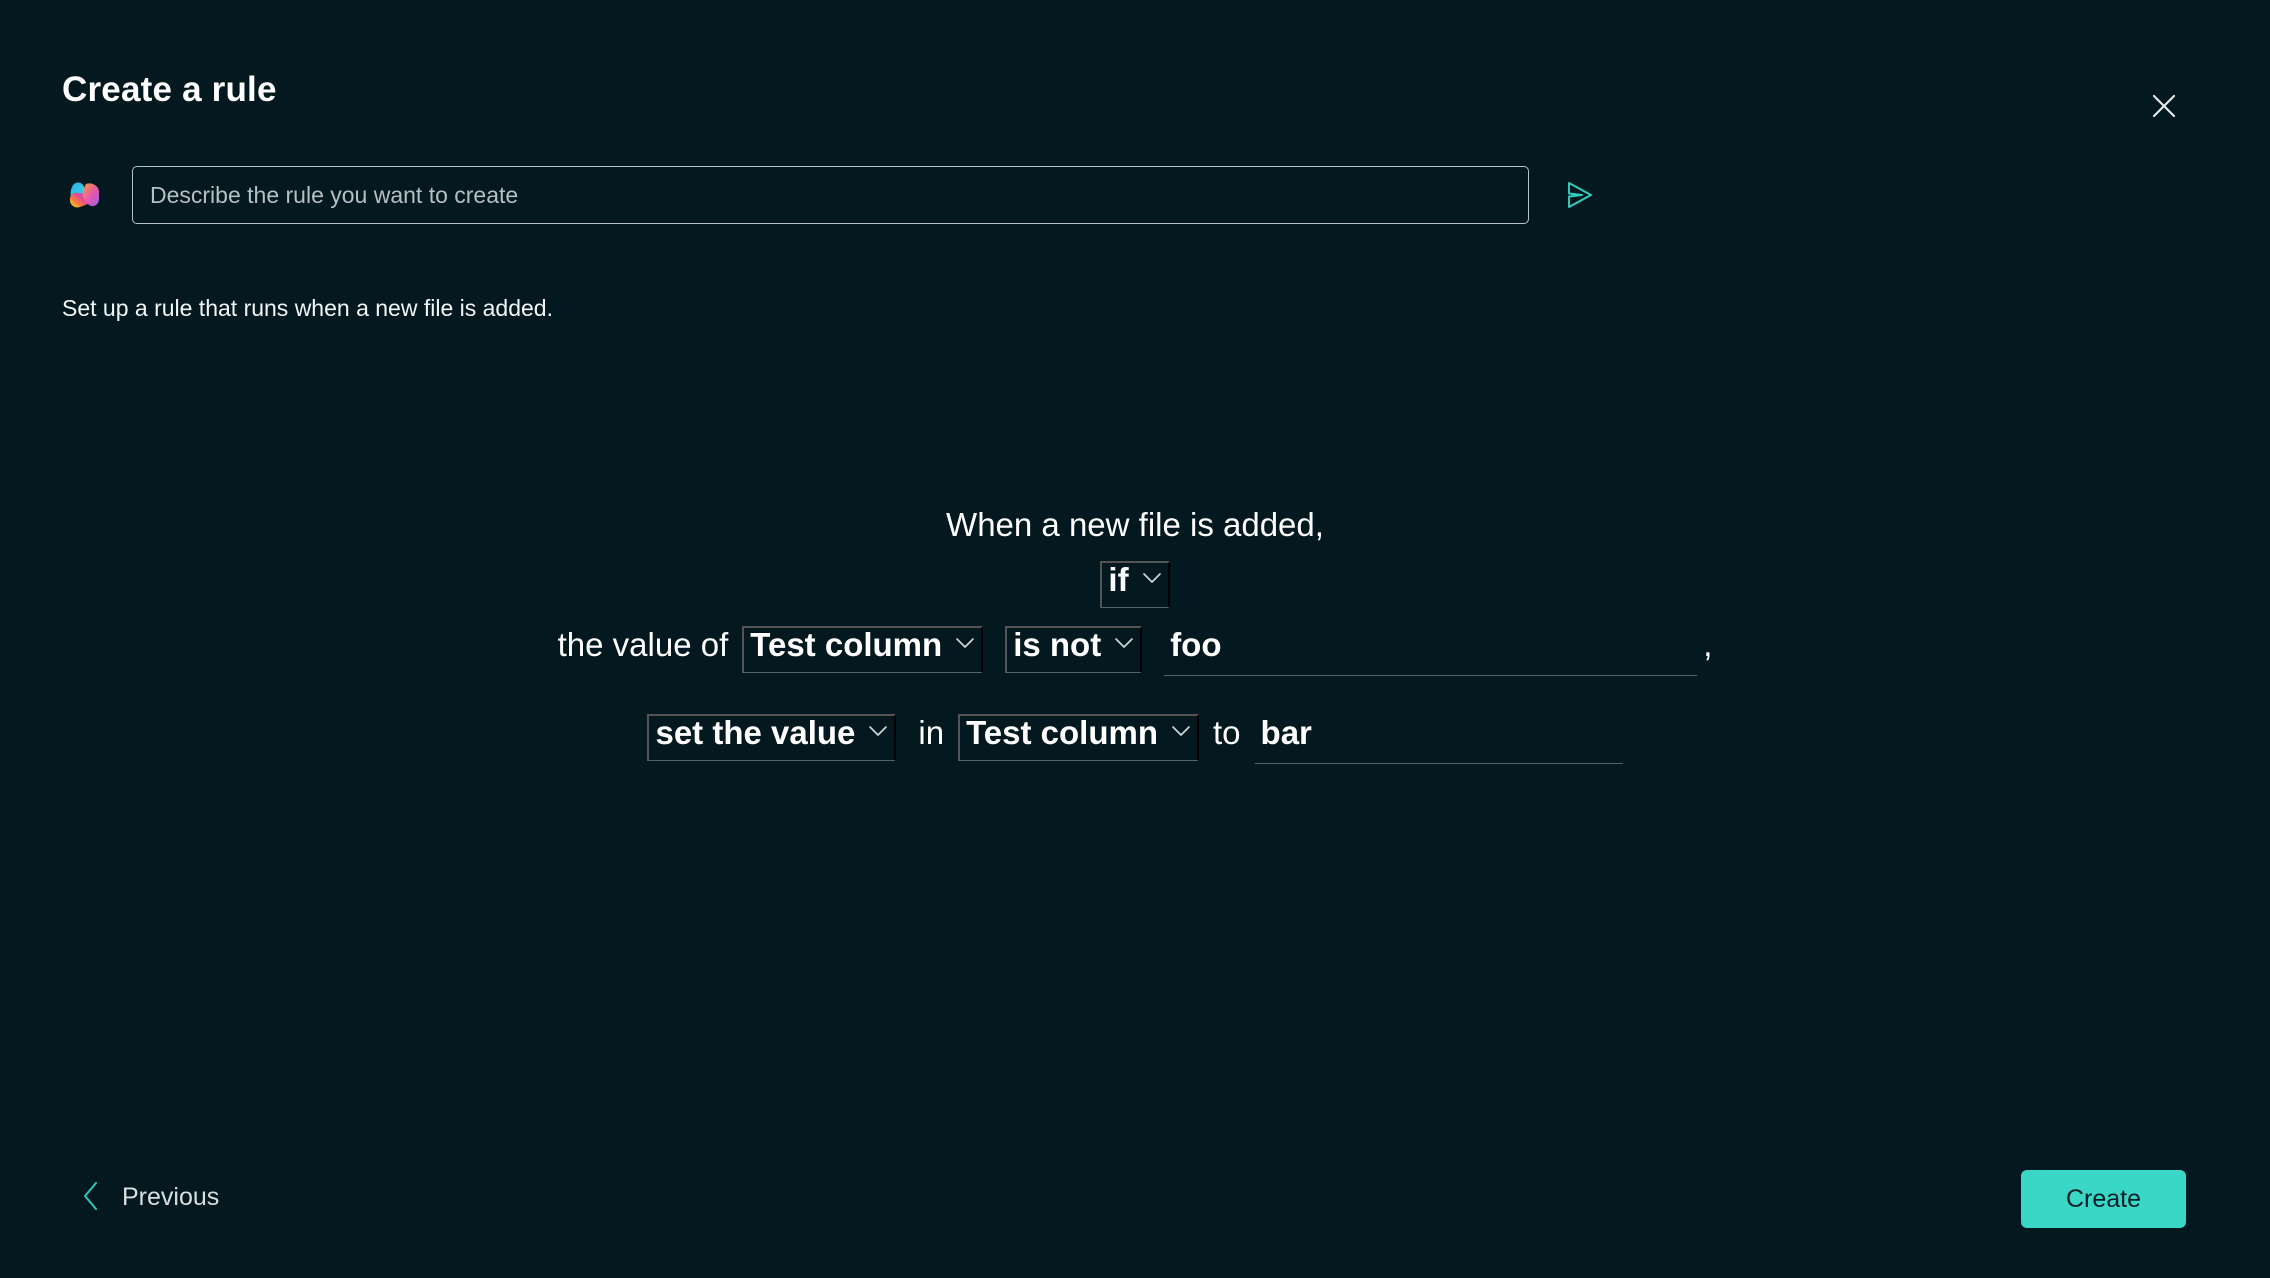 This screenshot has width=2270, height=1278. What do you see at coordinates (830, 195) in the screenshot?
I see `rule-description-input` at bounding box center [830, 195].